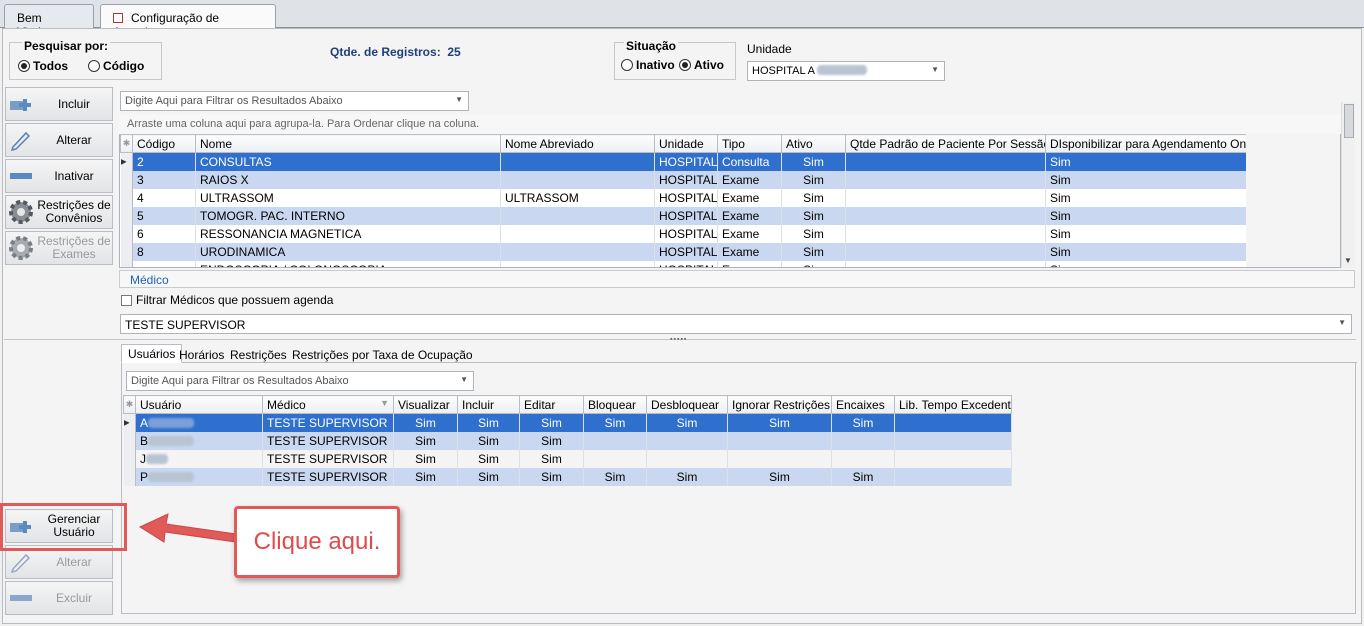 The height and width of the screenshot is (626, 1364). What do you see at coordinates (59, 140) in the screenshot?
I see `alterar-button: Alterar` at bounding box center [59, 140].